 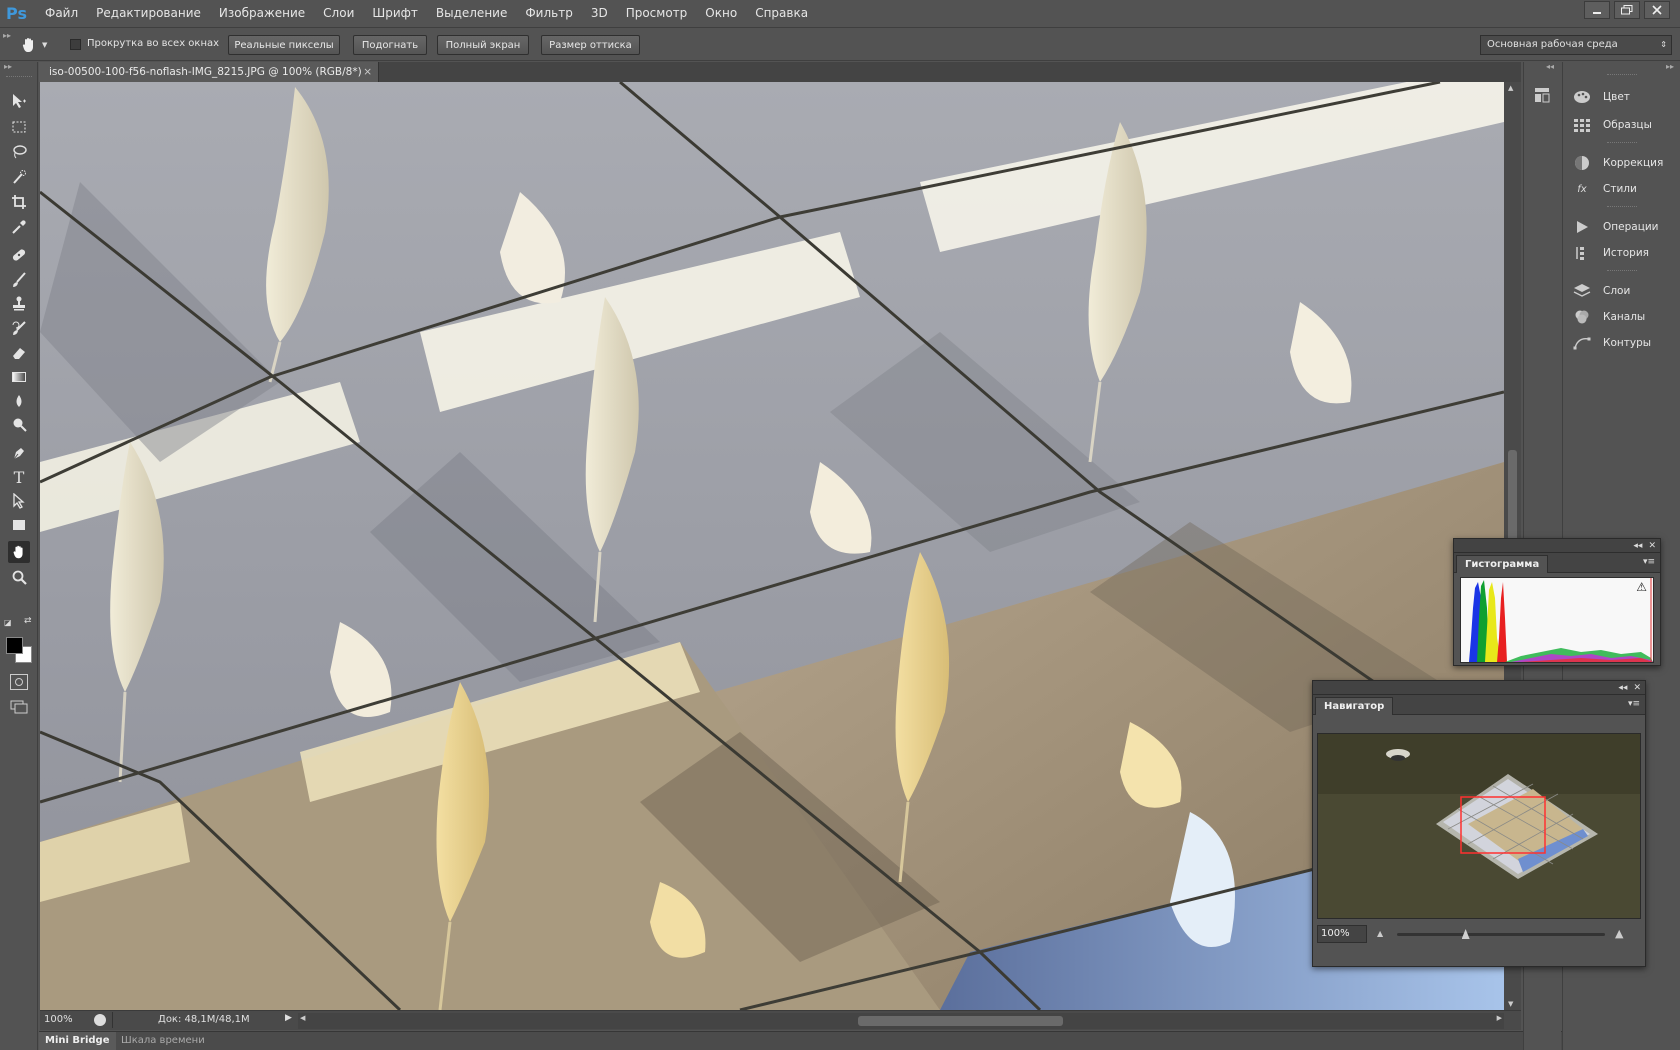 I want to click on adjustments-icon, so click(x=1582, y=163).